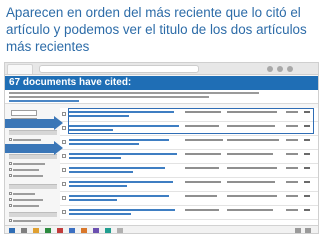 The image size is (320, 240). I want to click on search-icon, so click(24, 230).